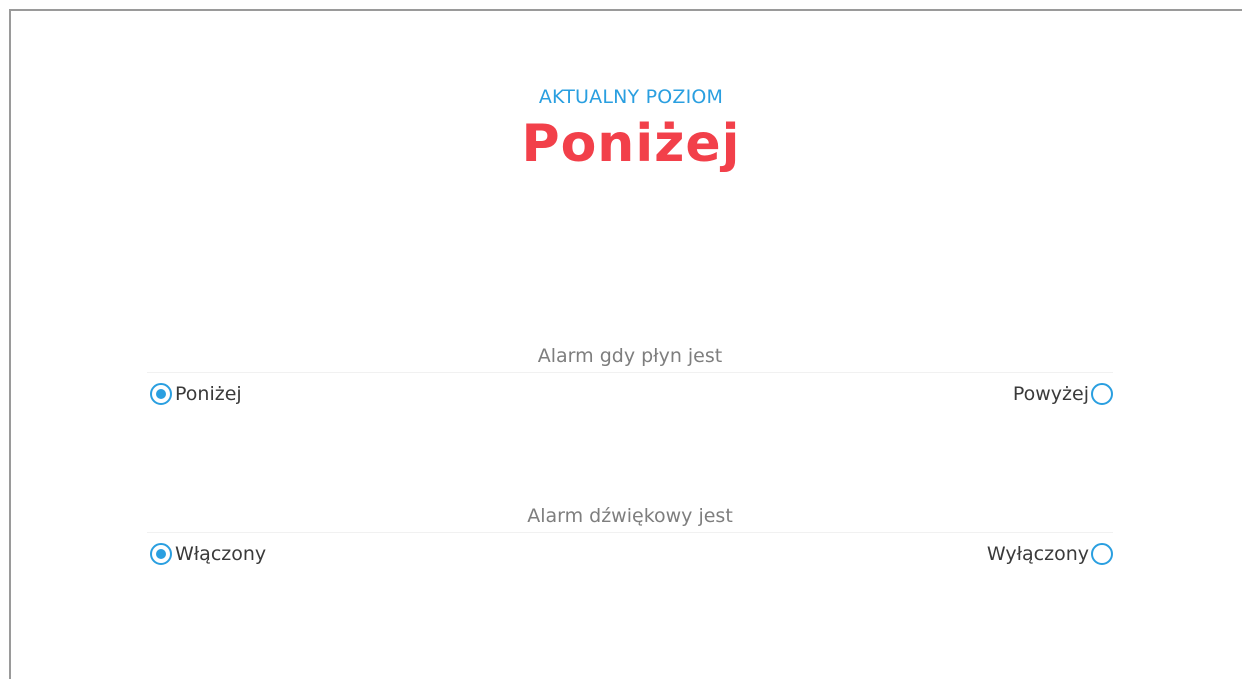  Describe the element at coordinates (1102, 554) in the screenshot. I see `alarm-sound-off-radio` at that location.